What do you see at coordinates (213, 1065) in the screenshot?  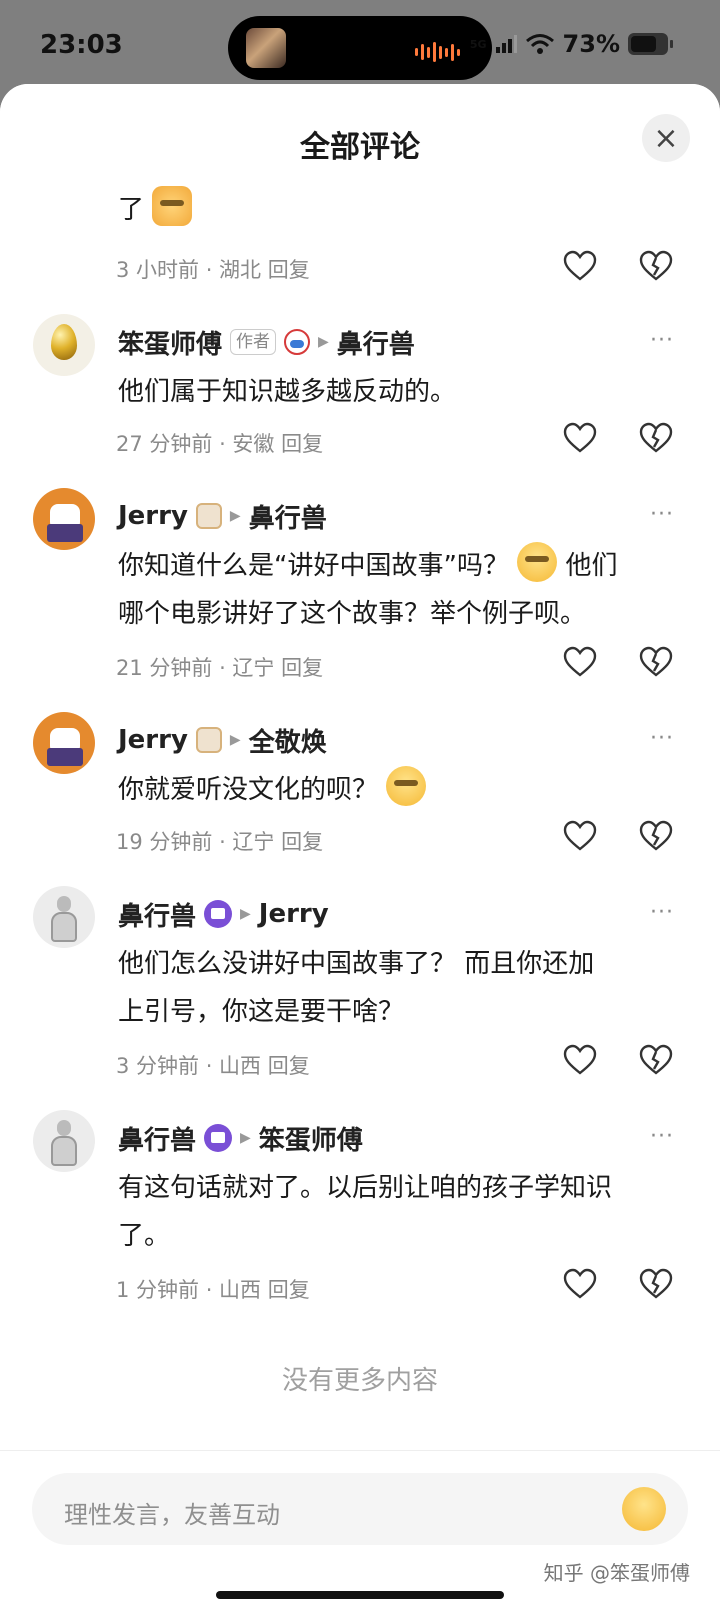 I see `comment-meta: 3 分钟前 · 山西 回复` at bounding box center [213, 1065].